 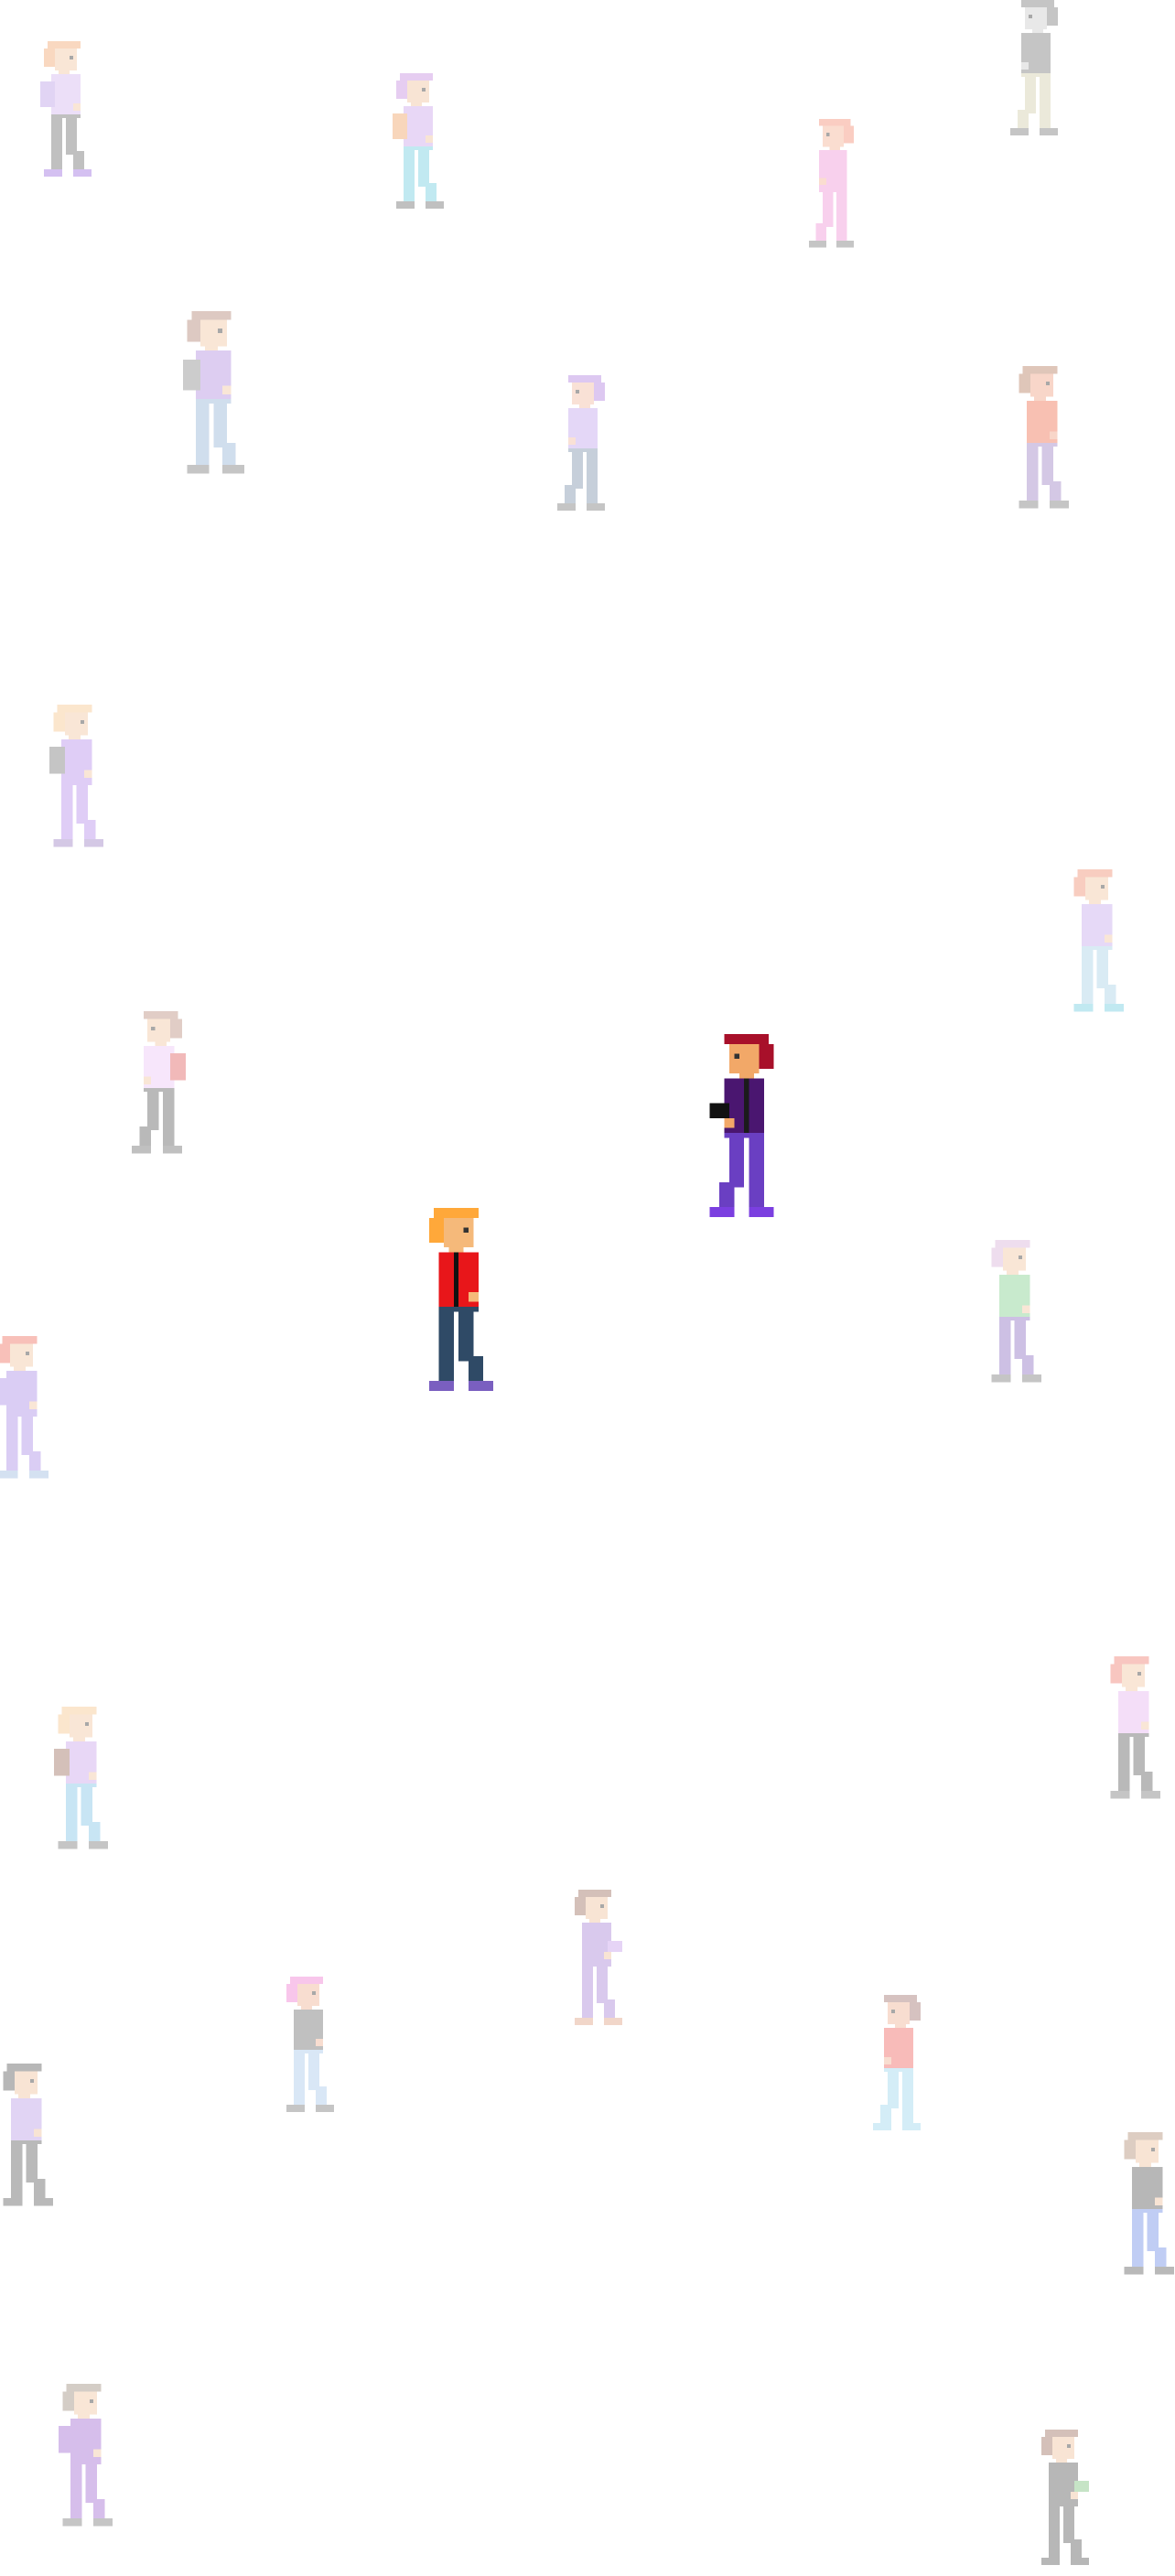 What do you see at coordinates (719, 1110) in the screenshot?
I see `held-item` at bounding box center [719, 1110].